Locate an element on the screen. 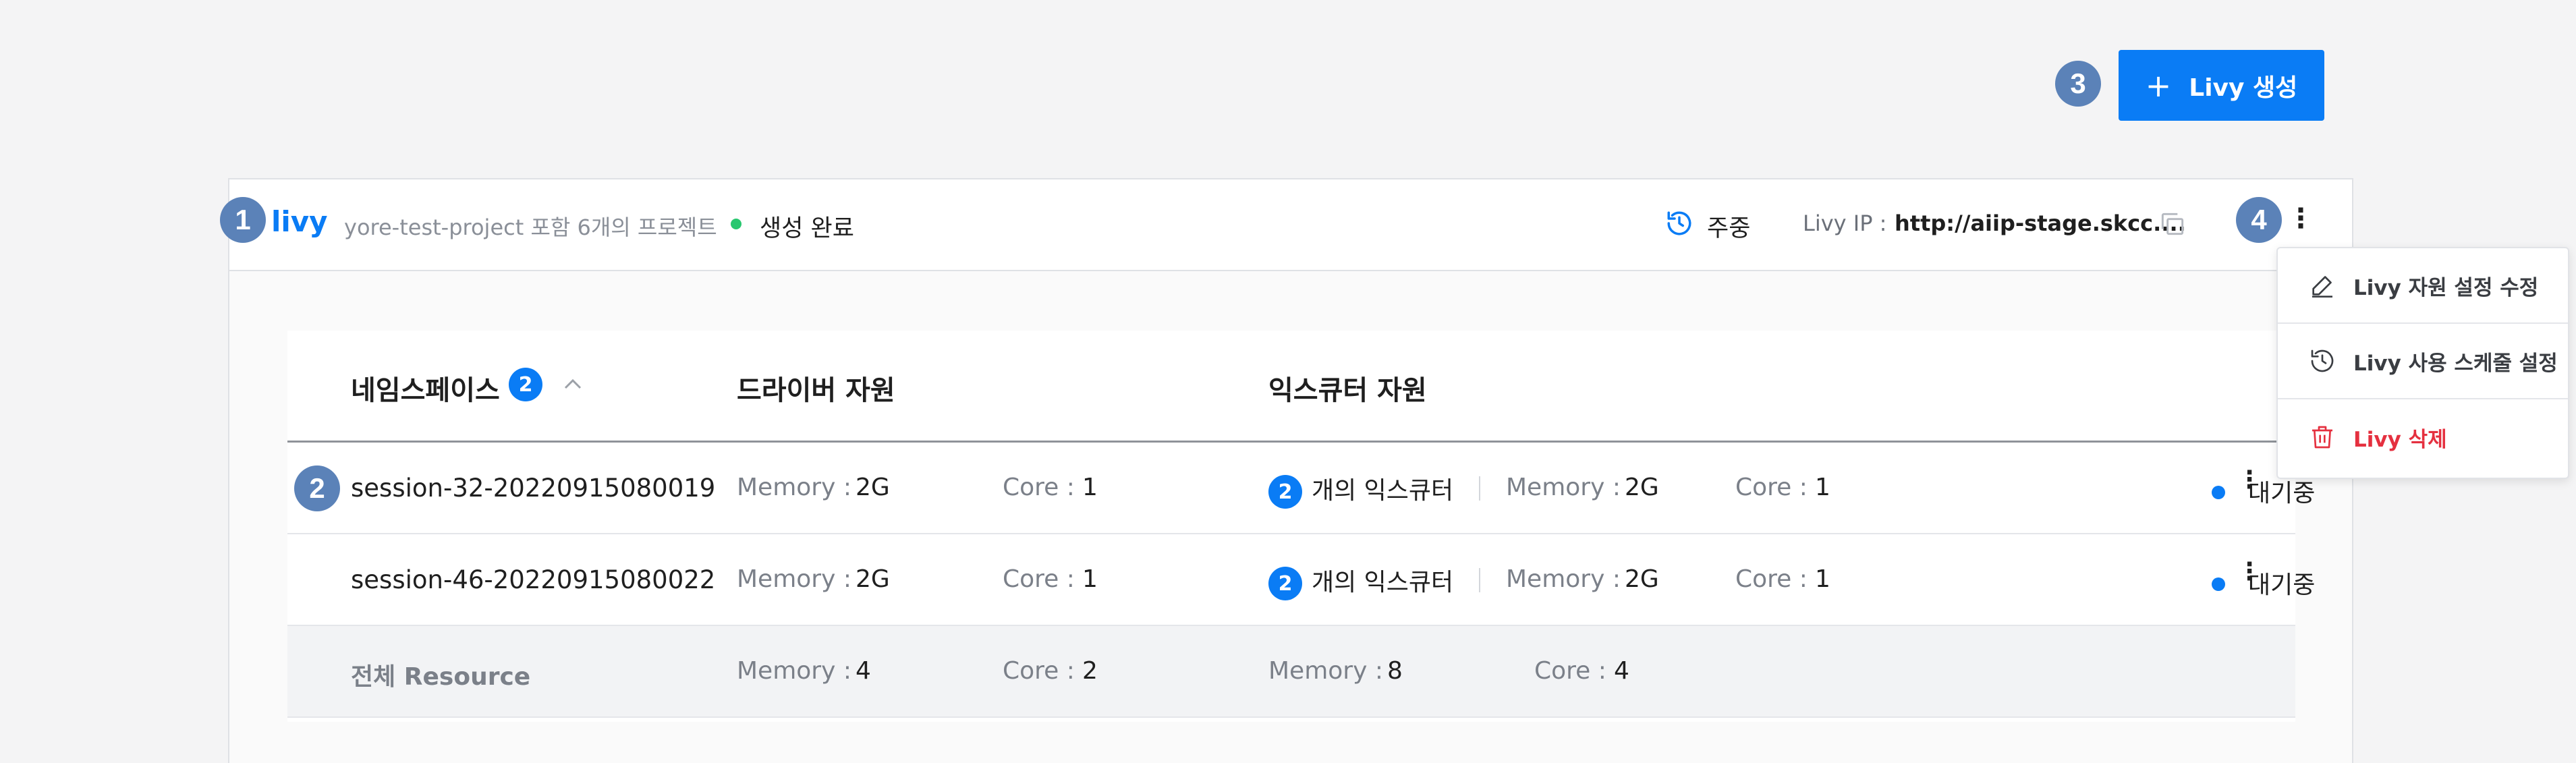  total-executor-memory-value: 8 is located at coordinates (1395, 671).